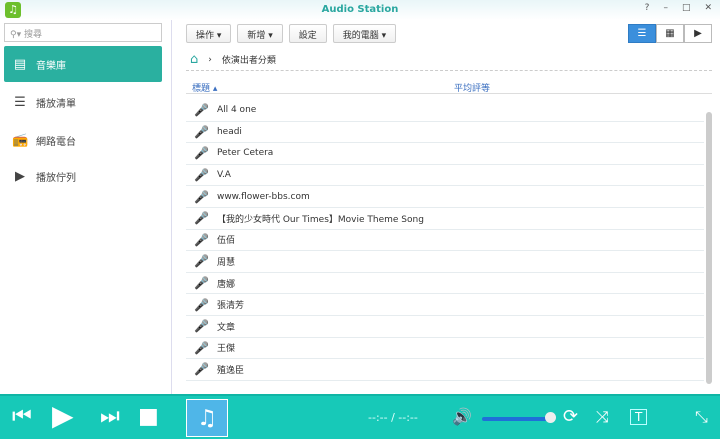 This screenshot has width=720, height=439. What do you see at coordinates (445, 111) in the screenshot?
I see `list-item: 🎤 All 4 one` at bounding box center [445, 111].